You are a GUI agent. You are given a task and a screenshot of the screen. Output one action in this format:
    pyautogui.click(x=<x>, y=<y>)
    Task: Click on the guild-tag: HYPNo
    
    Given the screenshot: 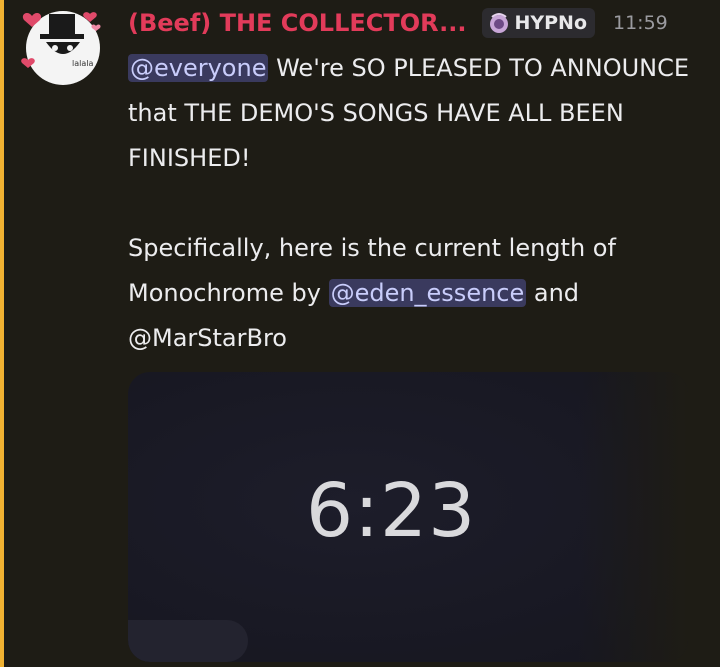 What is the action you would take?
    pyautogui.click(x=538, y=23)
    